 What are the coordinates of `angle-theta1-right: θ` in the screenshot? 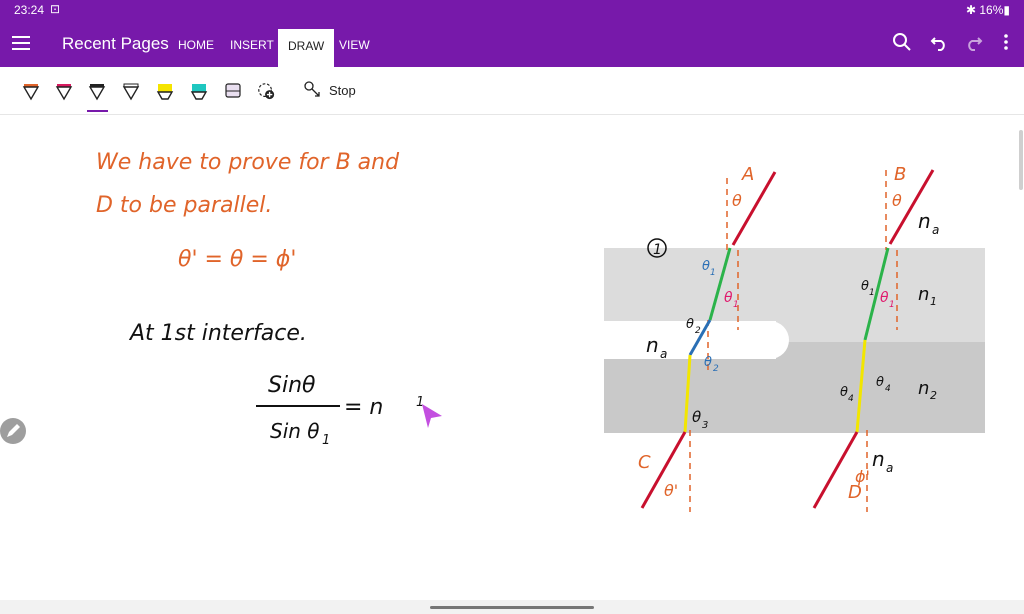 It's located at (865, 286).